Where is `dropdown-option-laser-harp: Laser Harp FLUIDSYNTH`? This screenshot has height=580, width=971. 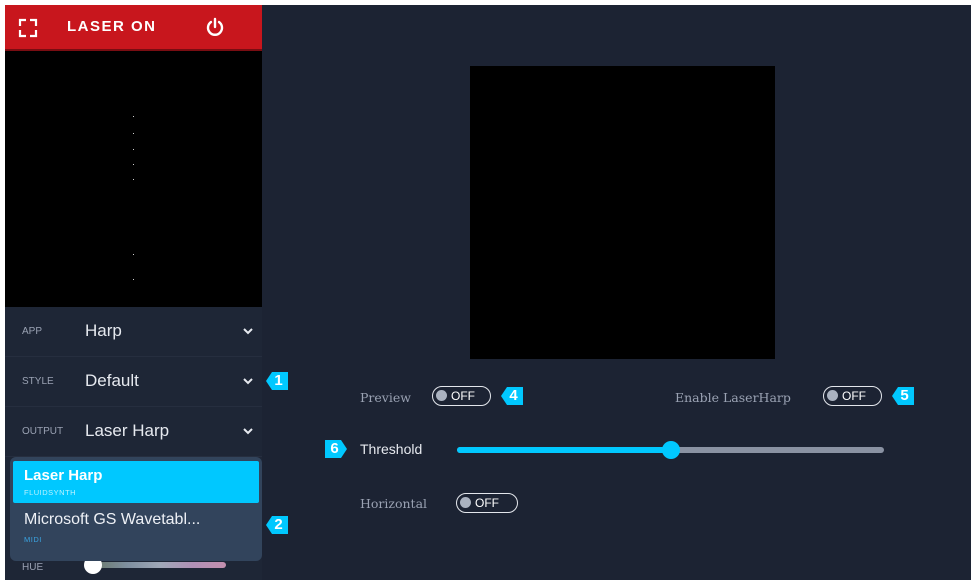
dropdown-option-laser-harp: Laser Harp FLUIDSYNTH is located at coordinates (136, 482).